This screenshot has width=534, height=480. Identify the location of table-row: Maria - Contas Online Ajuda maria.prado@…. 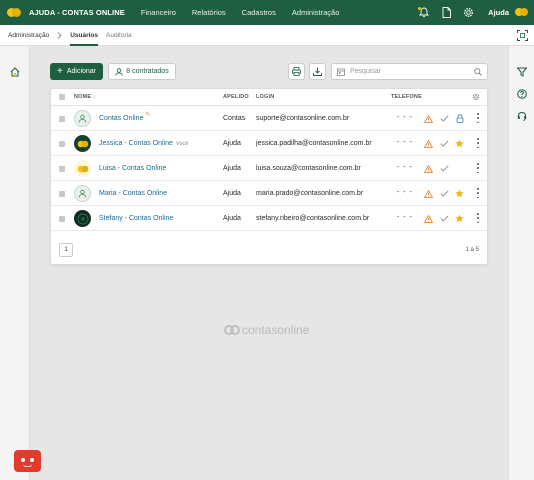
(269, 193).